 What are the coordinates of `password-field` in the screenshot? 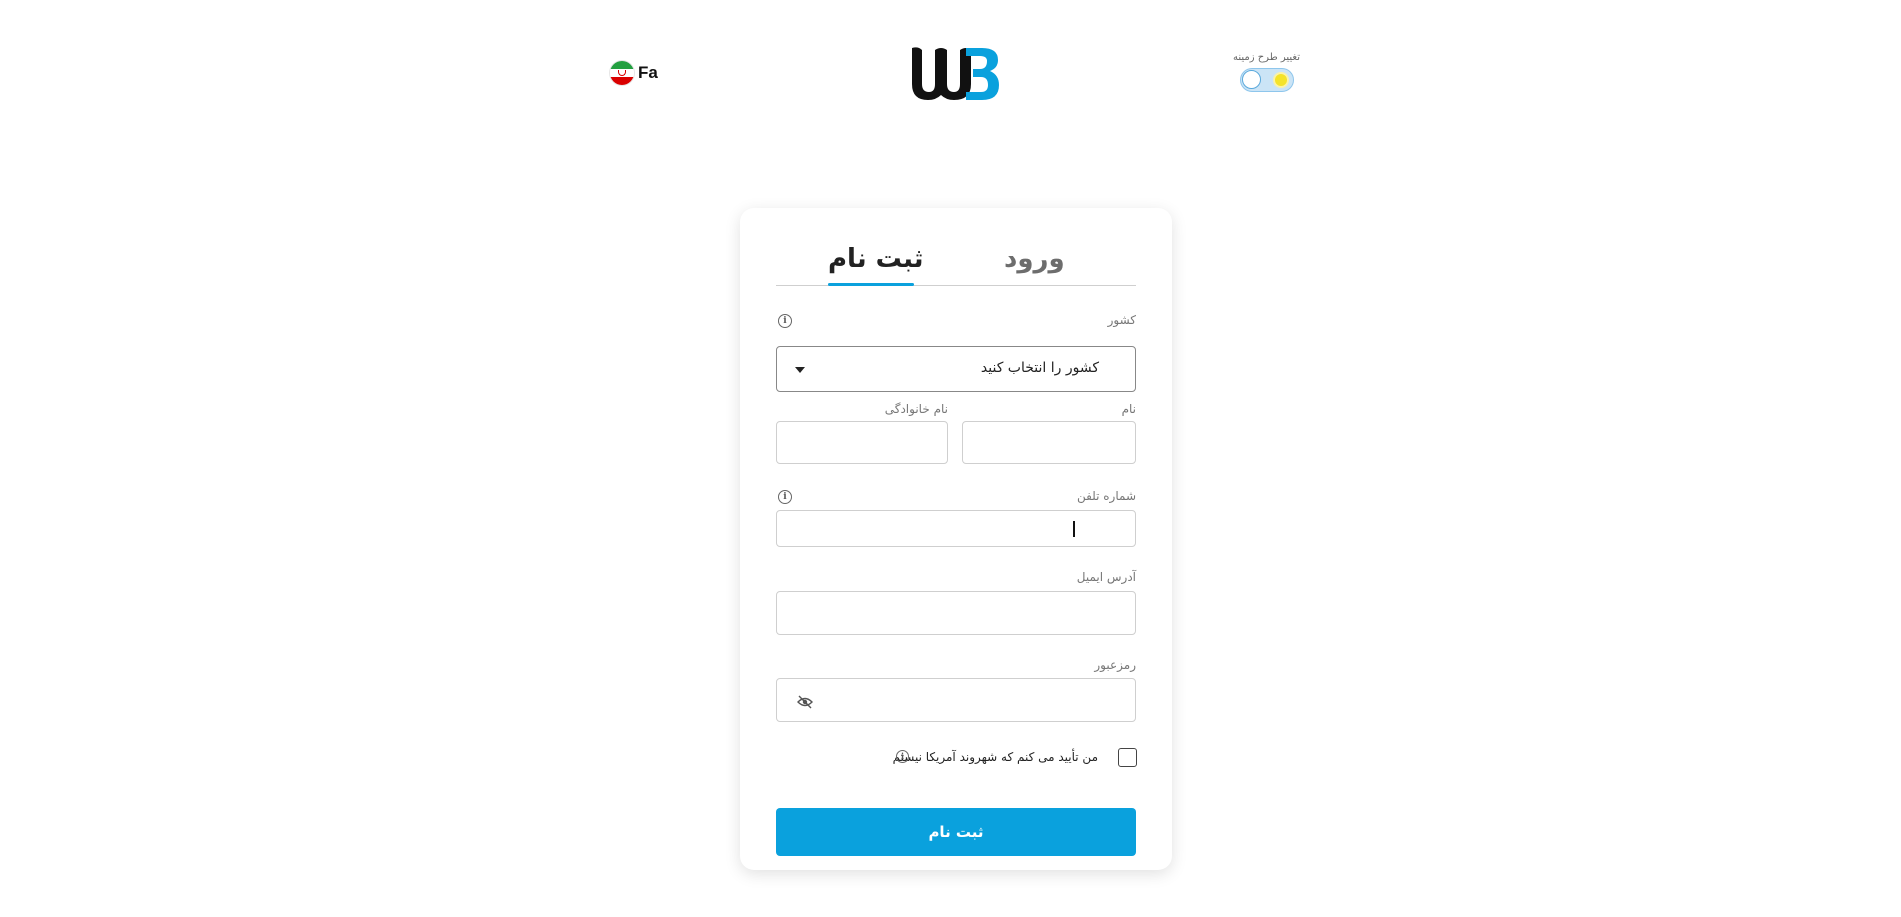 It's located at (956, 700).